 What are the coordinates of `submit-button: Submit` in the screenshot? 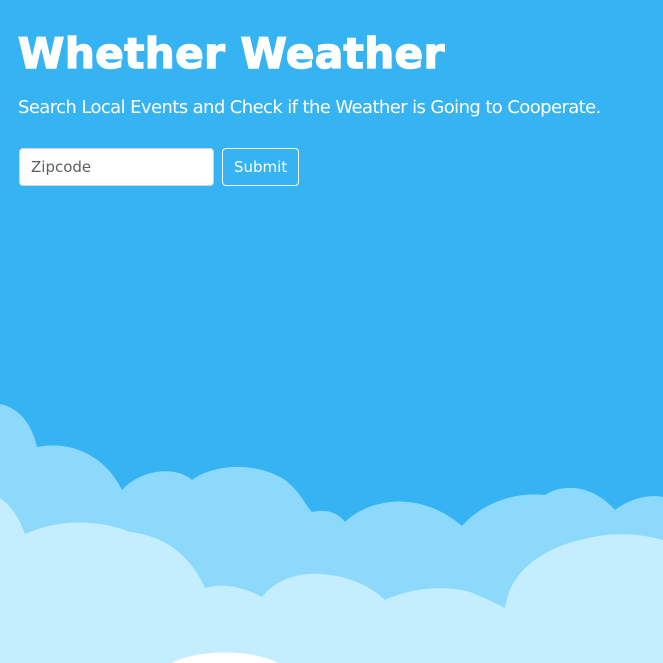 It's located at (261, 167).